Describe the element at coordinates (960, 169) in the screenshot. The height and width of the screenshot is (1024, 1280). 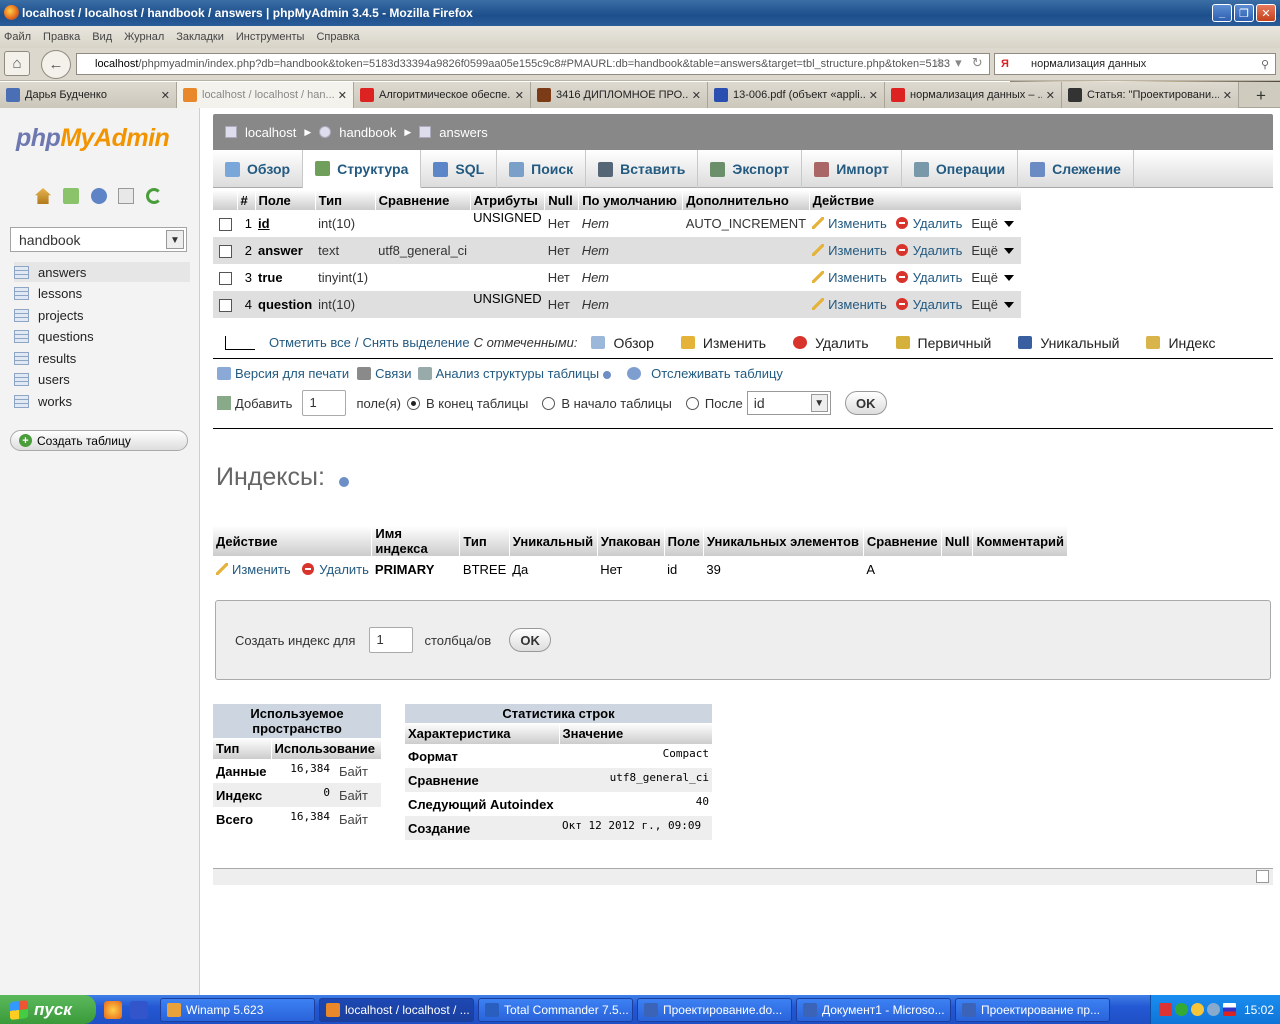
I see `tab-operations: Операции` at that location.